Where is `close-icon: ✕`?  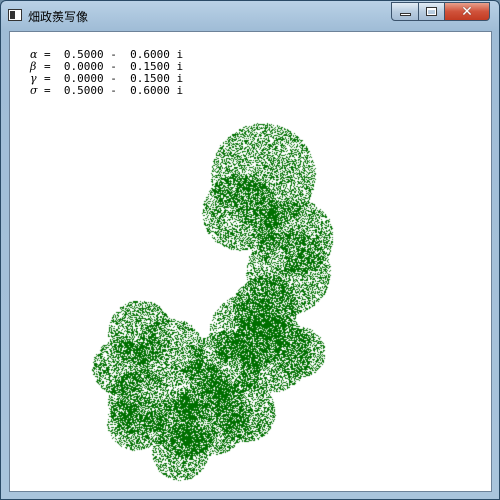
close-icon: ✕ is located at coordinates (467, 11).